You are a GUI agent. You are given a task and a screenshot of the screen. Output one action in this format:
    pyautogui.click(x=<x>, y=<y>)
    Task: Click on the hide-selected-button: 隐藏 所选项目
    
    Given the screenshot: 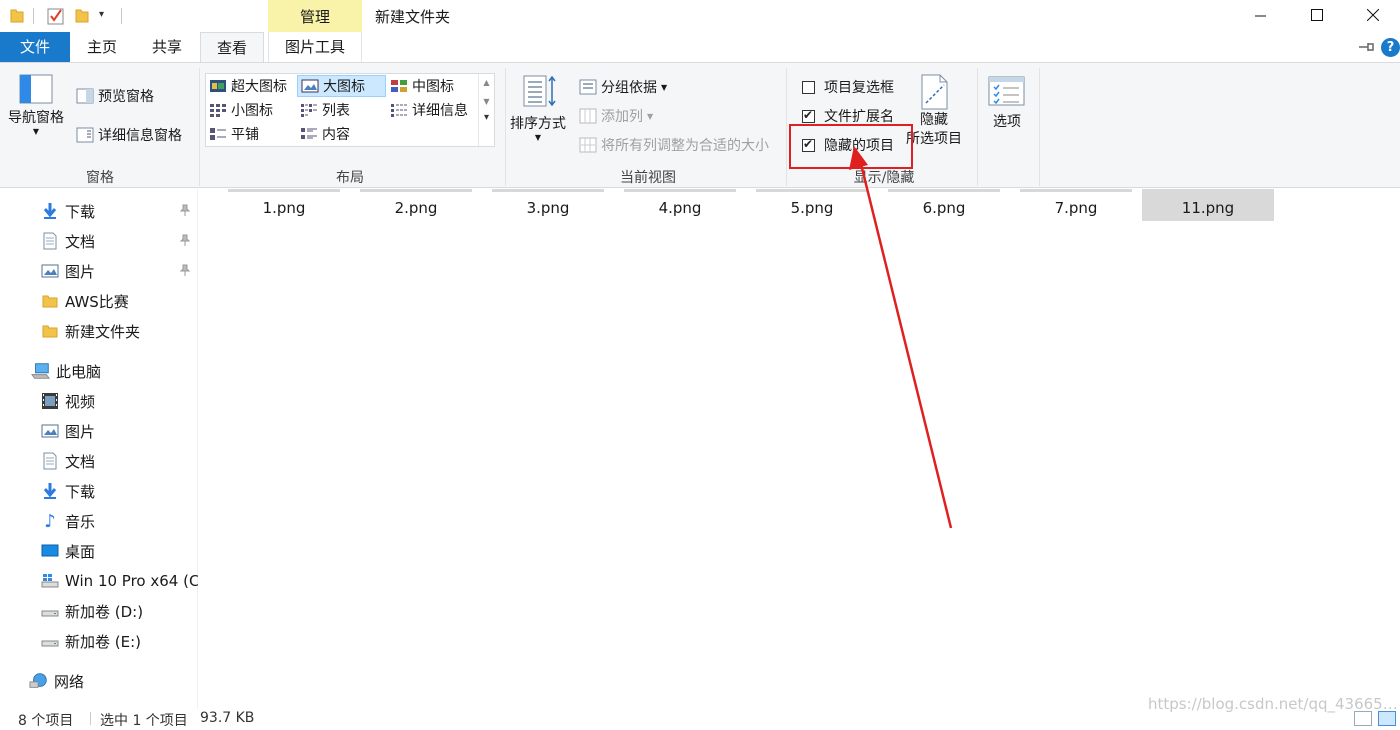 What is the action you would take?
    pyautogui.click(x=934, y=111)
    